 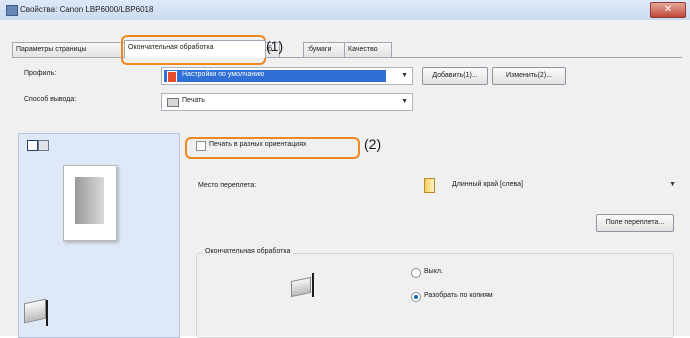 I want to click on profile-label: Профиль:, so click(x=40, y=73).